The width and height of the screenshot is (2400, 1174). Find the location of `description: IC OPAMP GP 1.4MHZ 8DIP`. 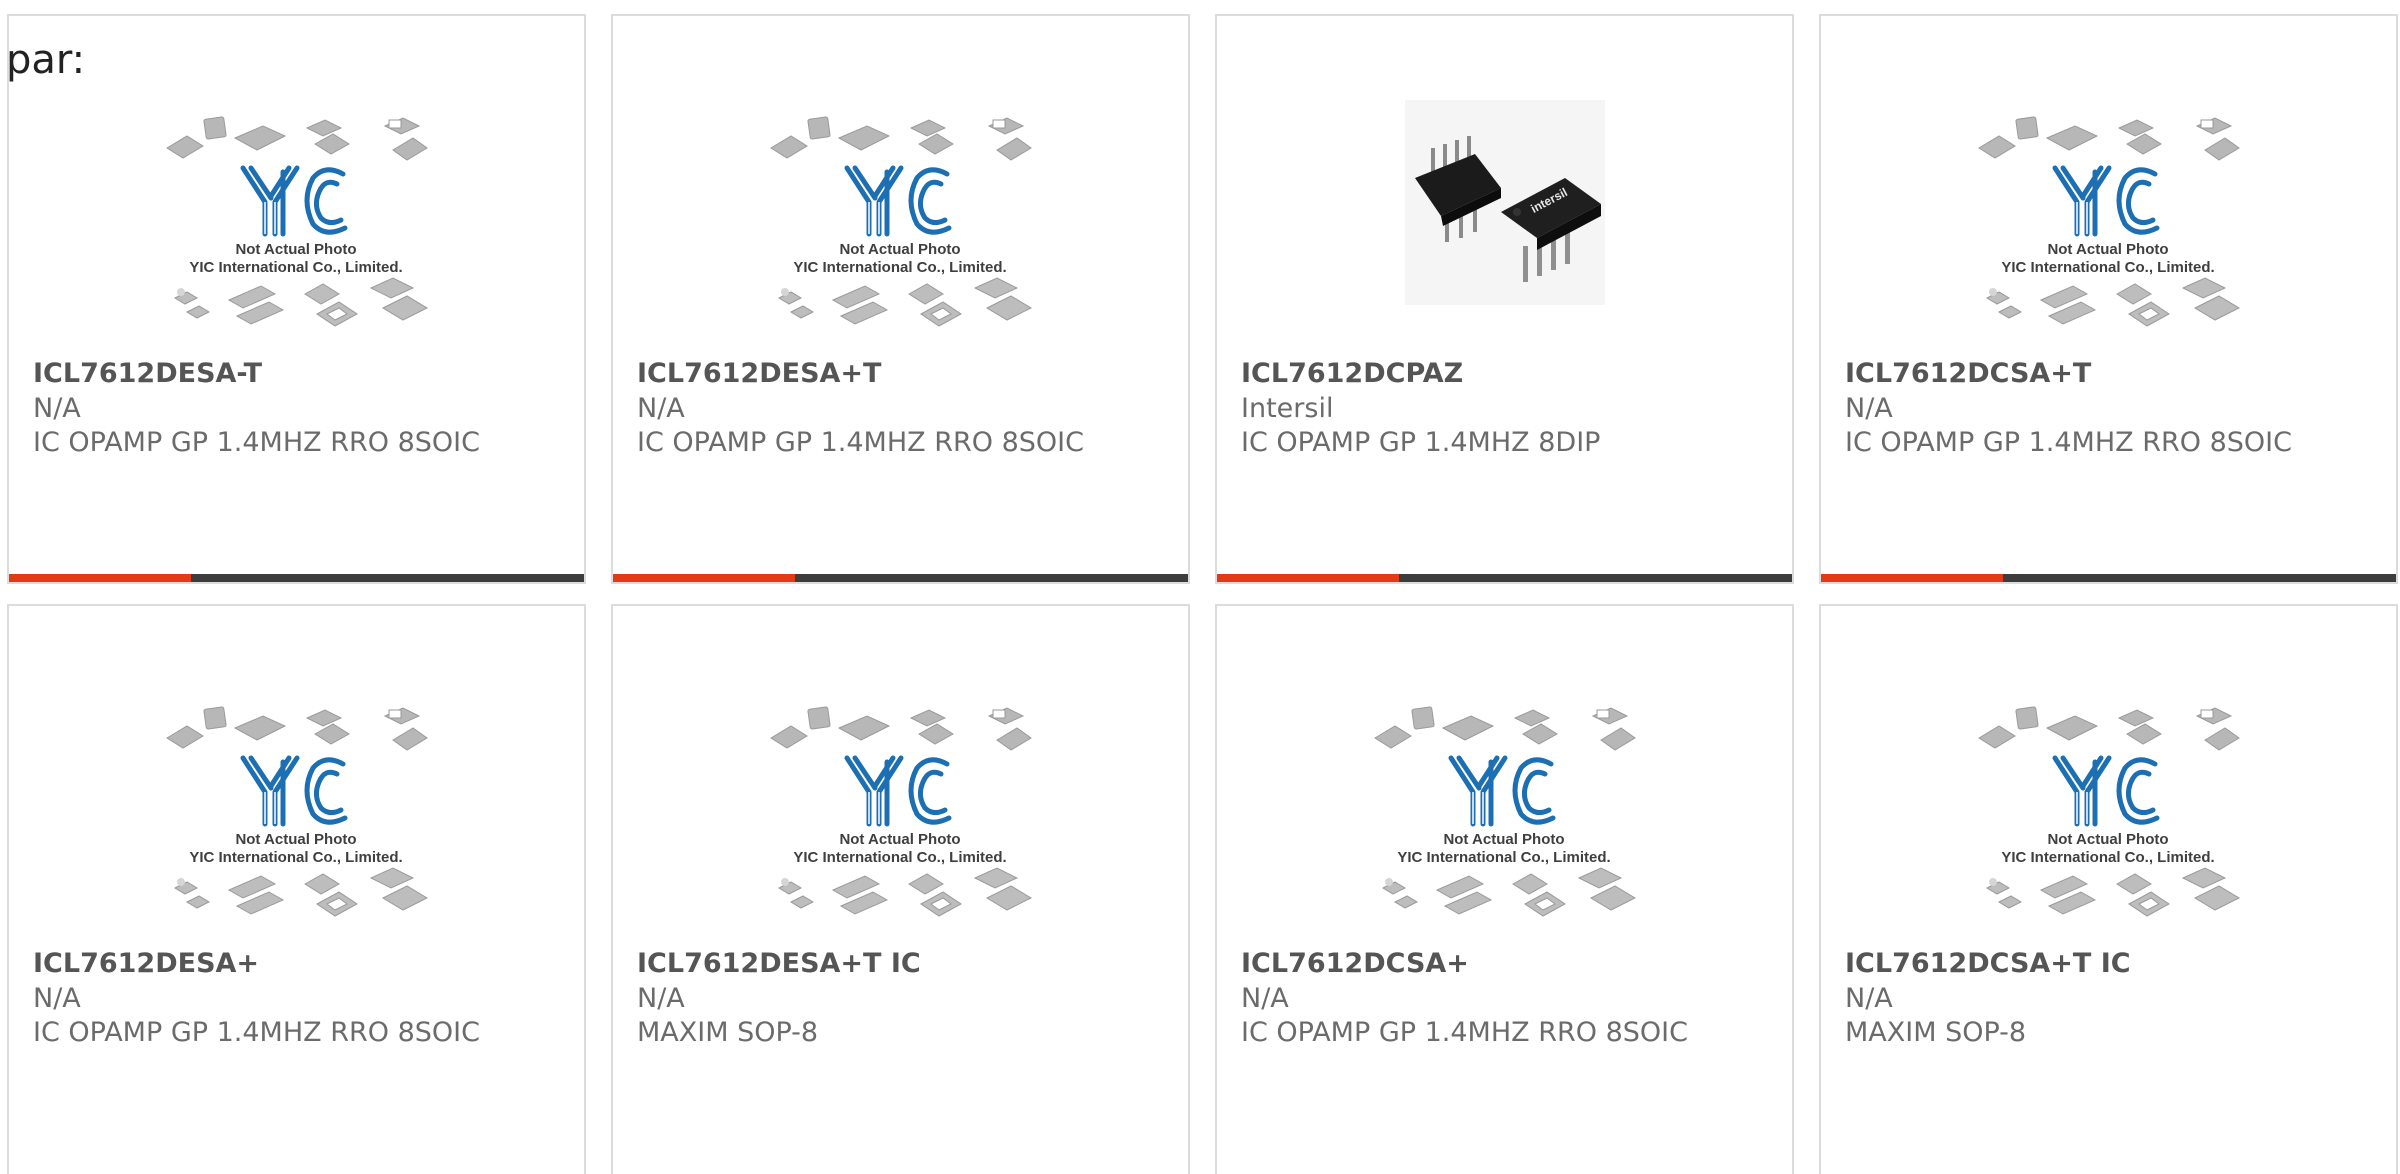

description: IC OPAMP GP 1.4MHZ 8DIP is located at coordinates (1421, 442).